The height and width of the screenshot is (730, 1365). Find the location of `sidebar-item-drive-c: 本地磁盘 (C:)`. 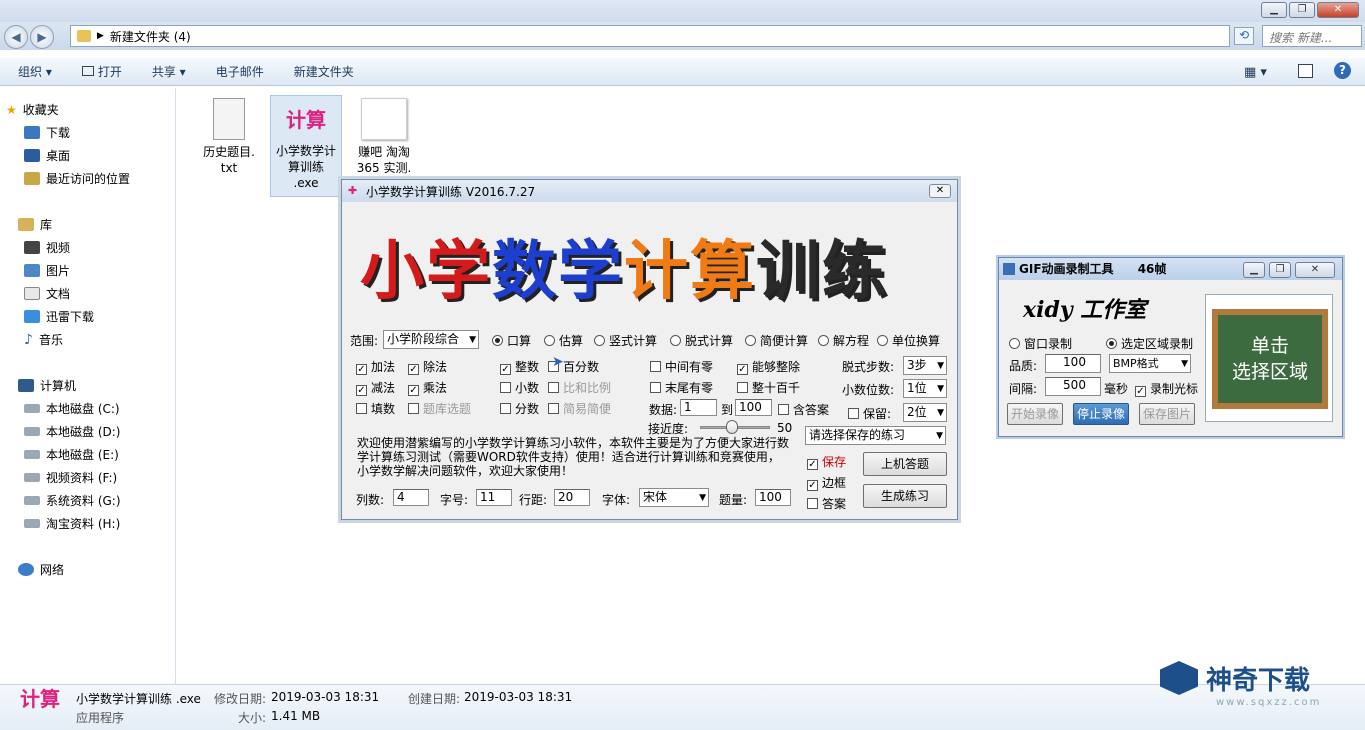

sidebar-item-drive-c: 本地磁盘 (C:) is located at coordinates (72, 408).